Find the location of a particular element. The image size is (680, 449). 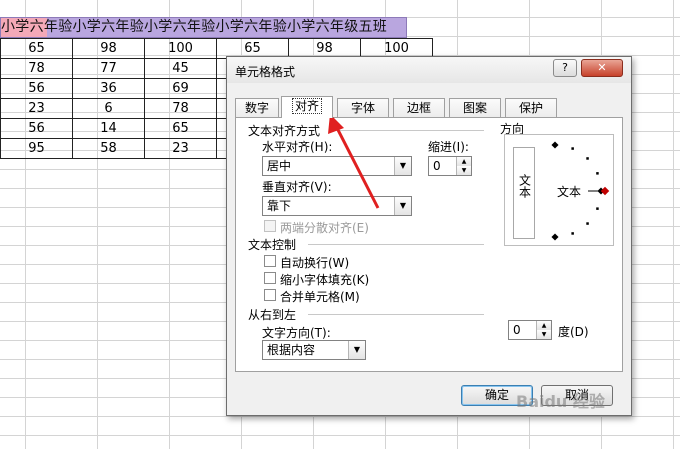

shrink-to-fit-label: 缩小字体填充(K) is located at coordinates (325, 280).